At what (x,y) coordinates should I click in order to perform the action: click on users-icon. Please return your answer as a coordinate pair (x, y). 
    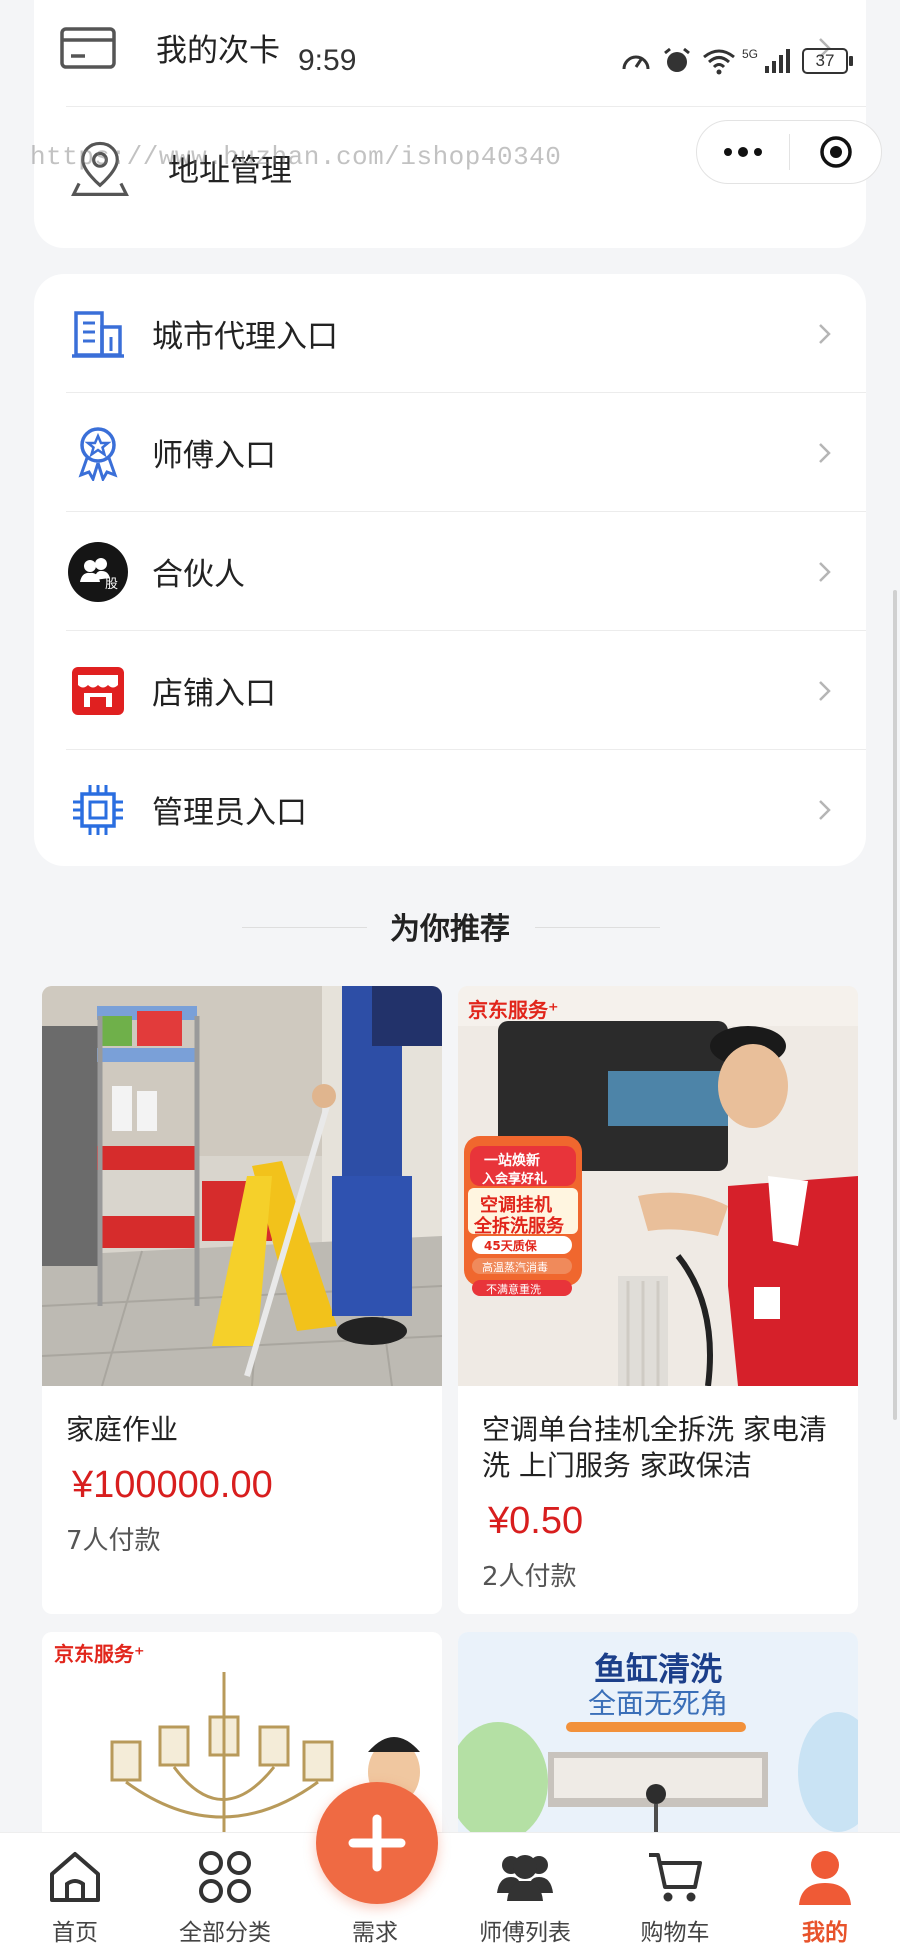
    Looking at the image, I should click on (525, 1877).